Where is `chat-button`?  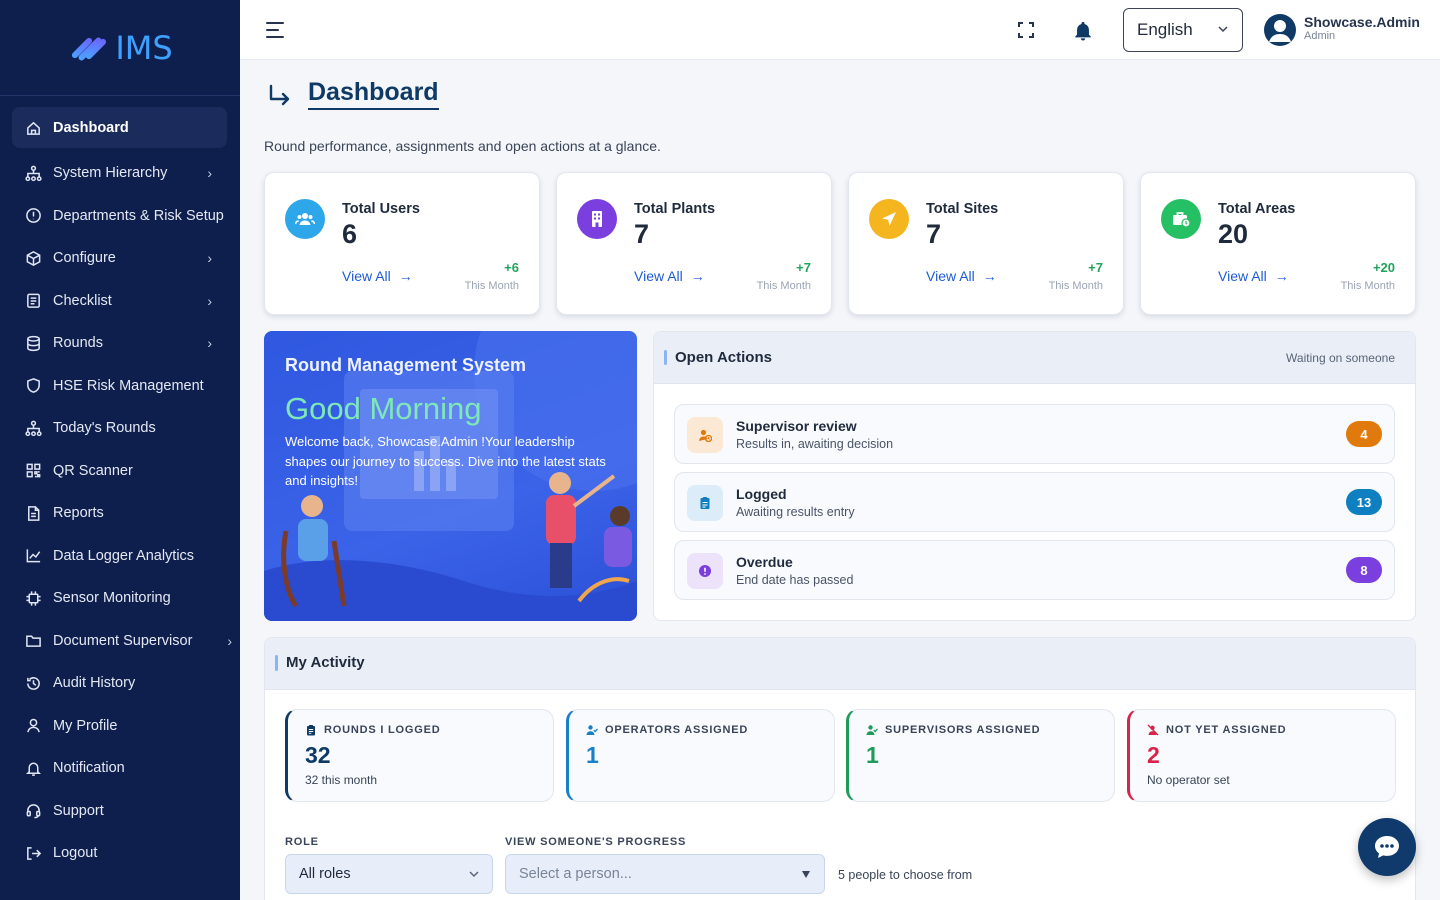 chat-button is located at coordinates (1387, 847).